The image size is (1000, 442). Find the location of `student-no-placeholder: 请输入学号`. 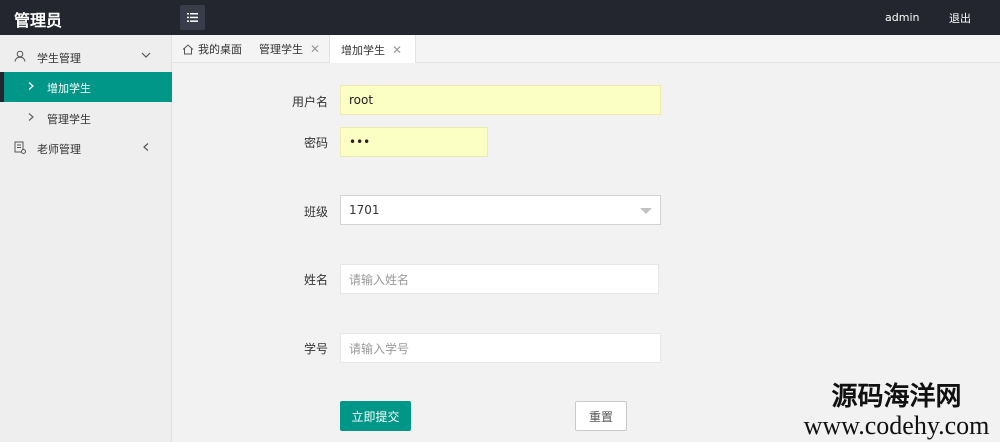

student-no-placeholder: 请输入学号 is located at coordinates (379, 348).